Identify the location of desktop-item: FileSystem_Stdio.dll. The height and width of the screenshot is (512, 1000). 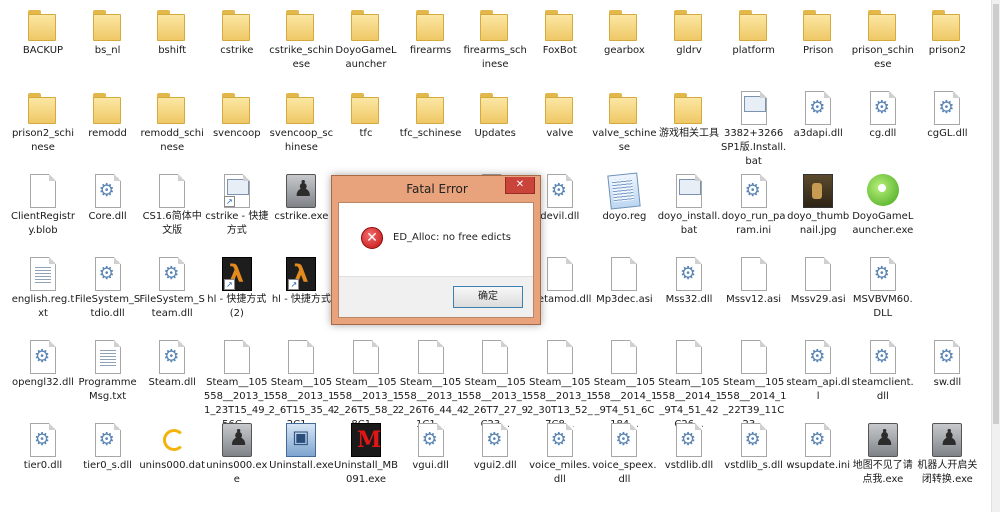
(107, 287).